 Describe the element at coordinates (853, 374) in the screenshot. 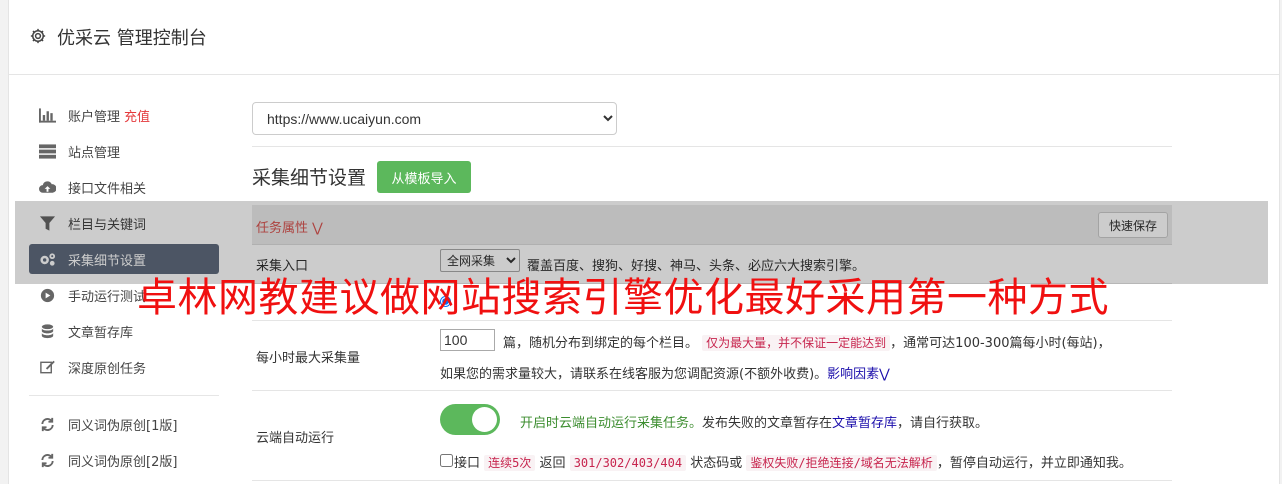

I see `influence-factors-label: 影响因素` at that location.